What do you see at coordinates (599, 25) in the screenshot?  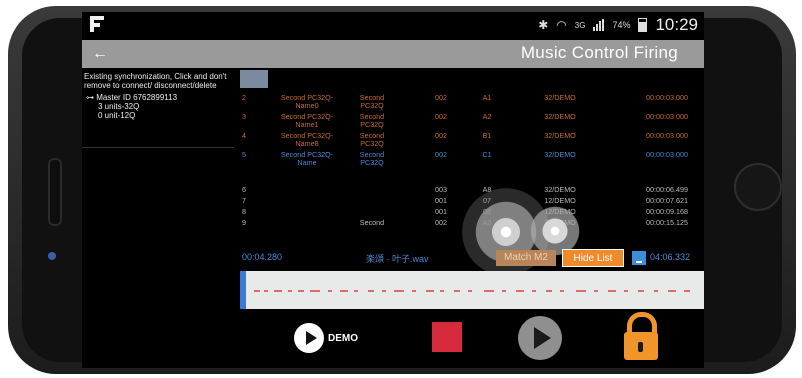 I see `signal-icon` at bounding box center [599, 25].